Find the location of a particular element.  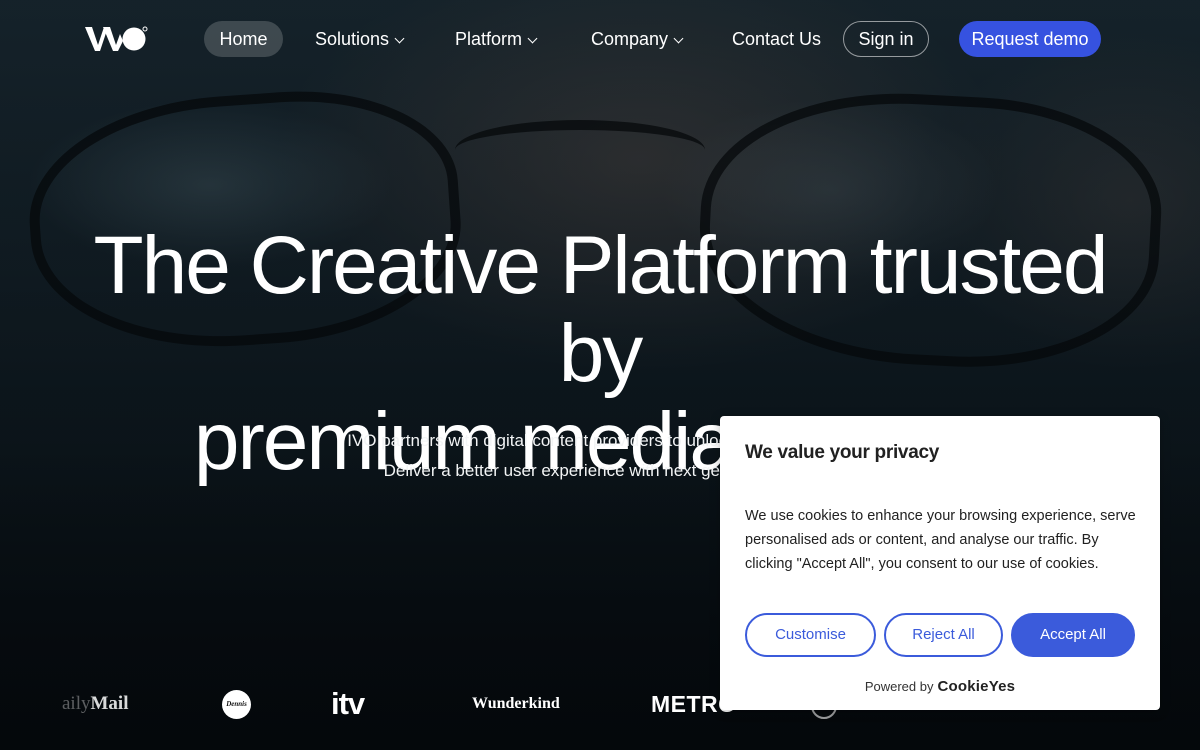

partner-logo-dailymail: ailyMail is located at coordinates (95, 704).